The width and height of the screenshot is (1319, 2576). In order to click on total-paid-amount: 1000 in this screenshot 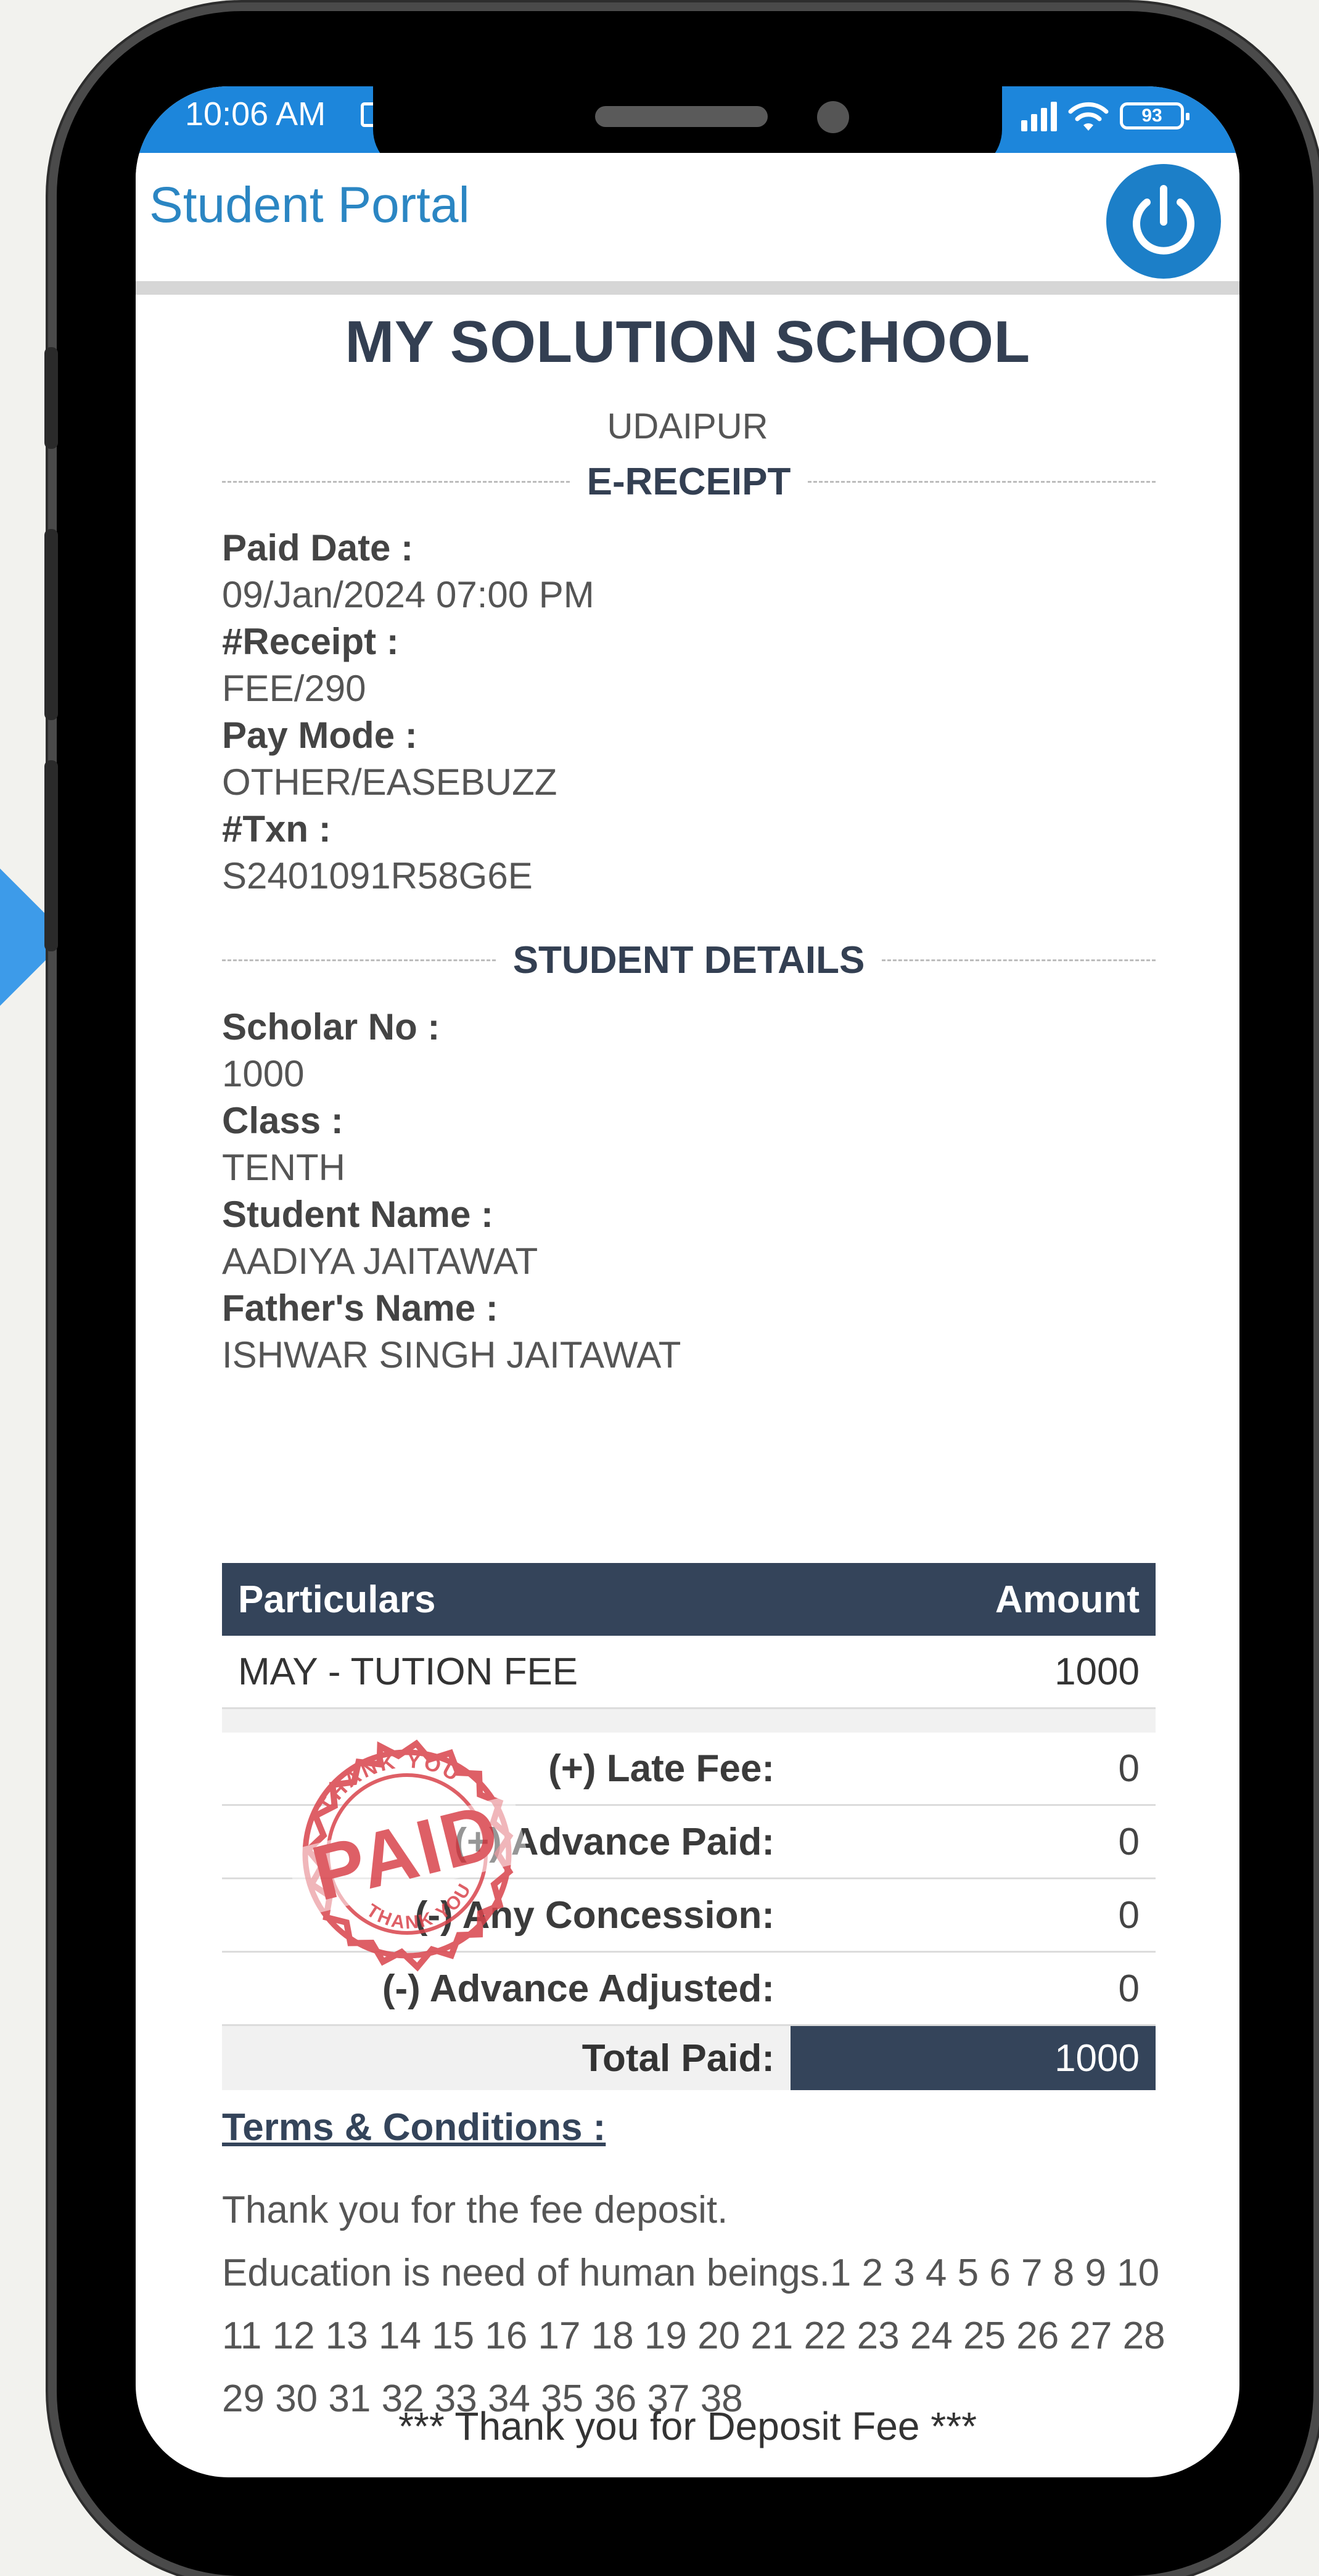, I will do `click(973, 2057)`.